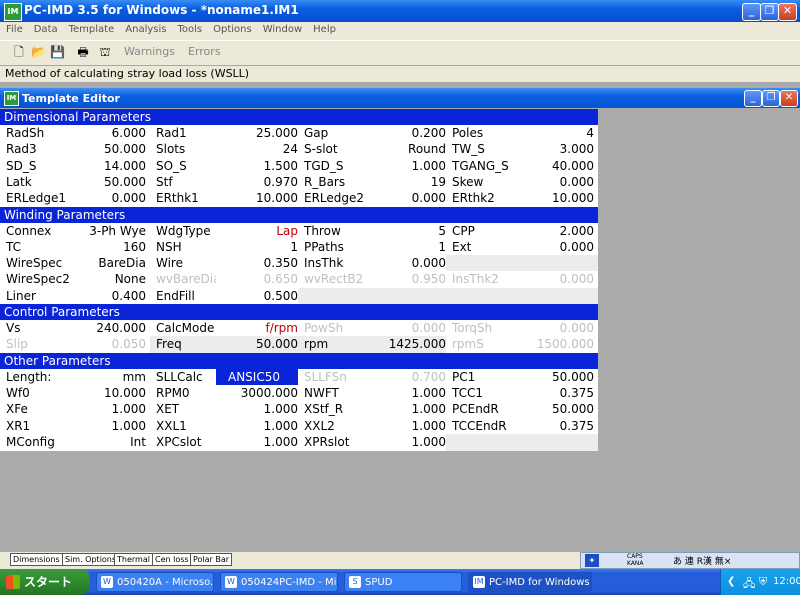 The height and width of the screenshot is (595, 800). Describe the element at coordinates (556, 133) in the screenshot. I see `param-value-field: 4` at that location.